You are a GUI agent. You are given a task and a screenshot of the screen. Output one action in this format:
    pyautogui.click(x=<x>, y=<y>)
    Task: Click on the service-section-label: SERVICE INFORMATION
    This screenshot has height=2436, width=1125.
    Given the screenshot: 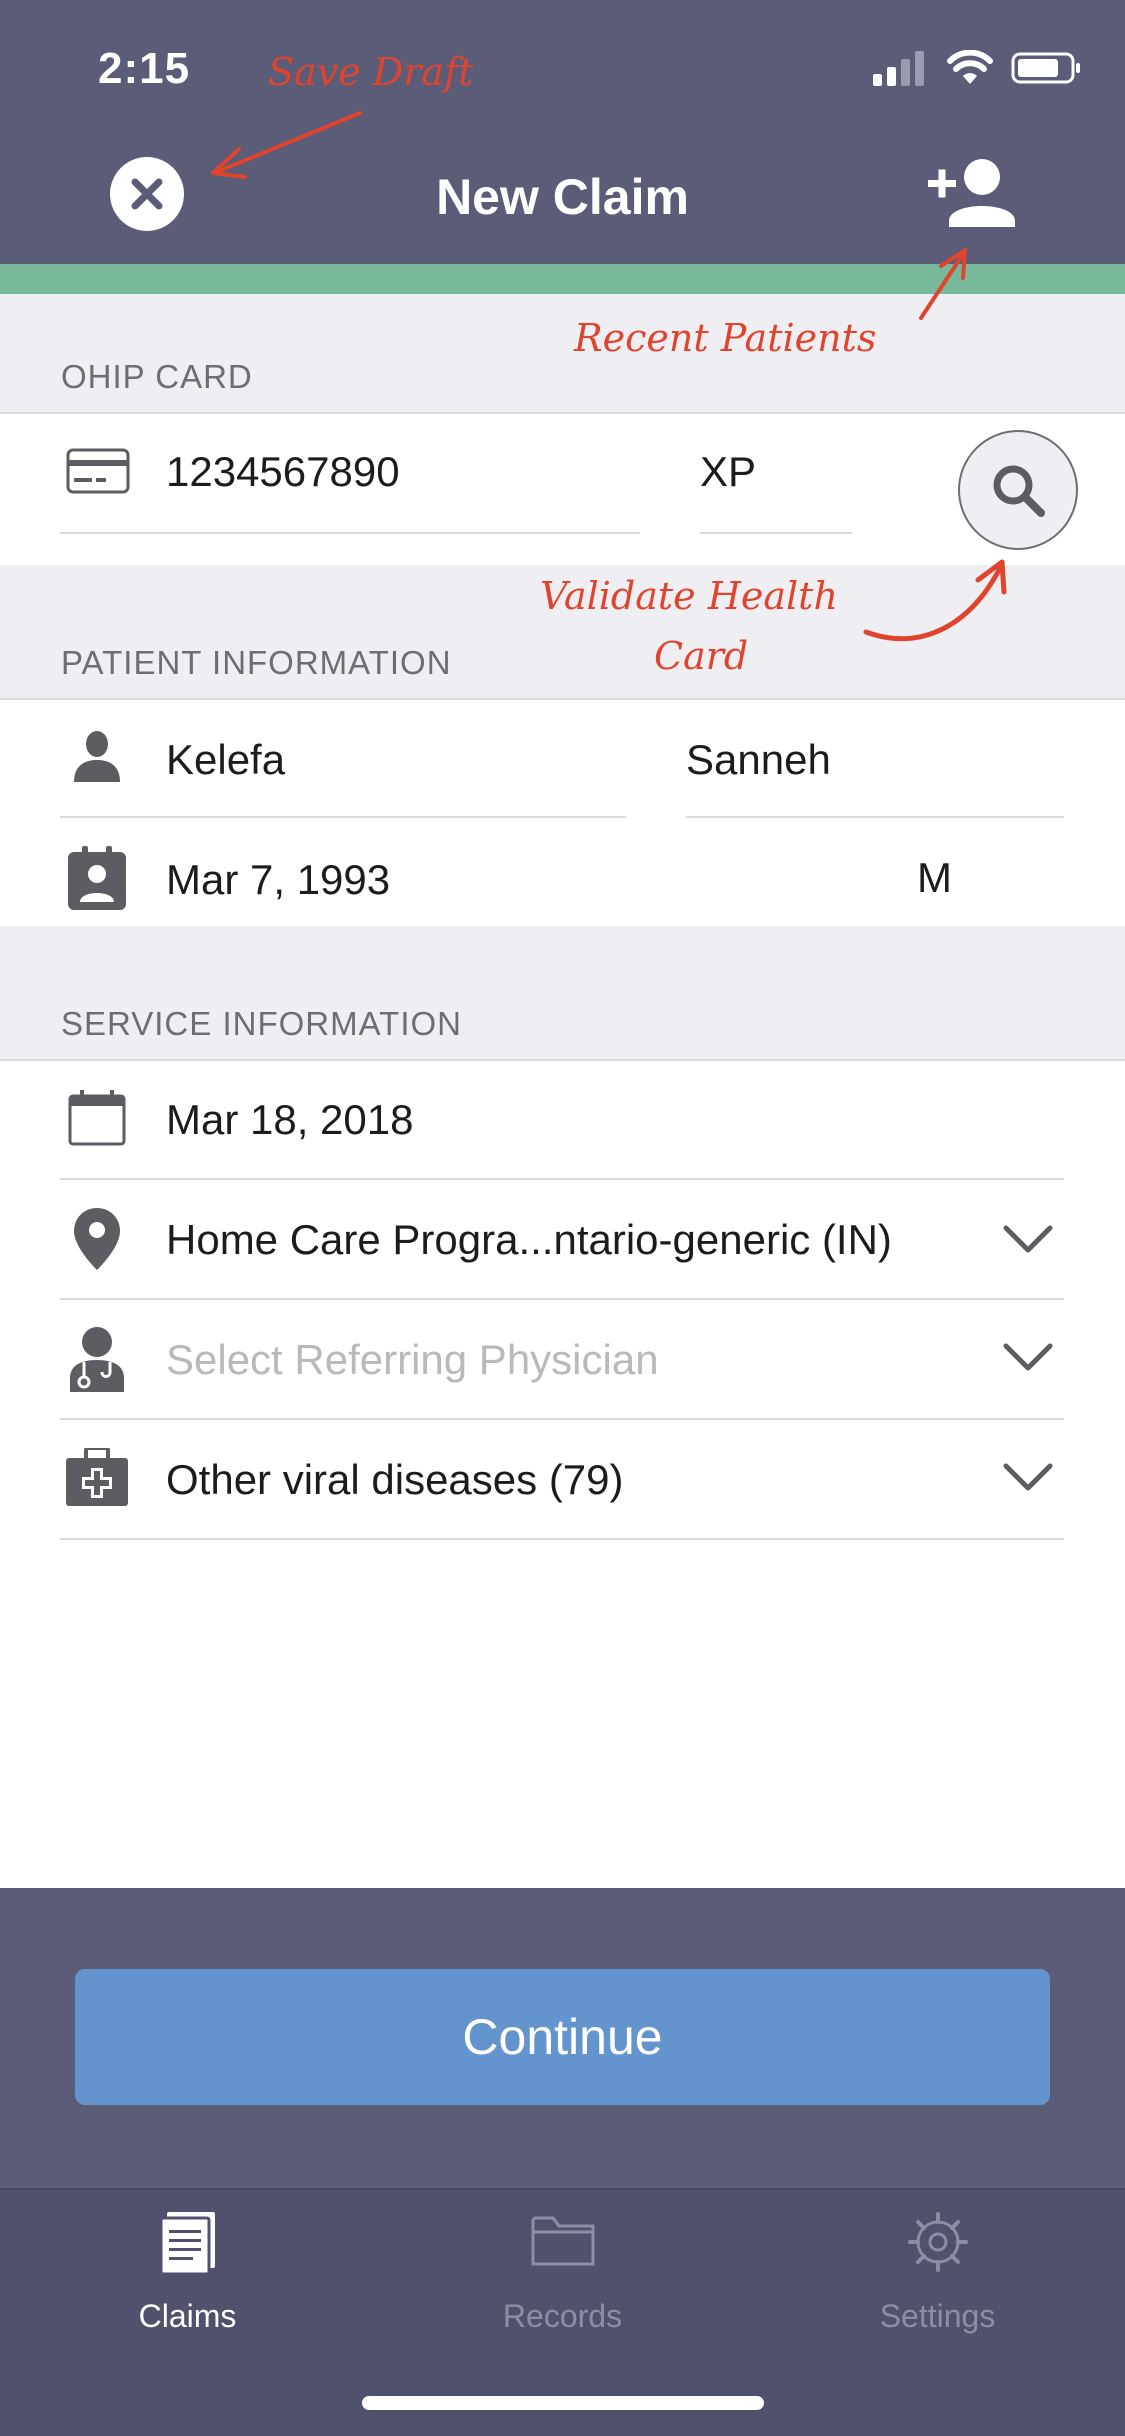 What is the action you would take?
    pyautogui.click(x=261, y=1023)
    